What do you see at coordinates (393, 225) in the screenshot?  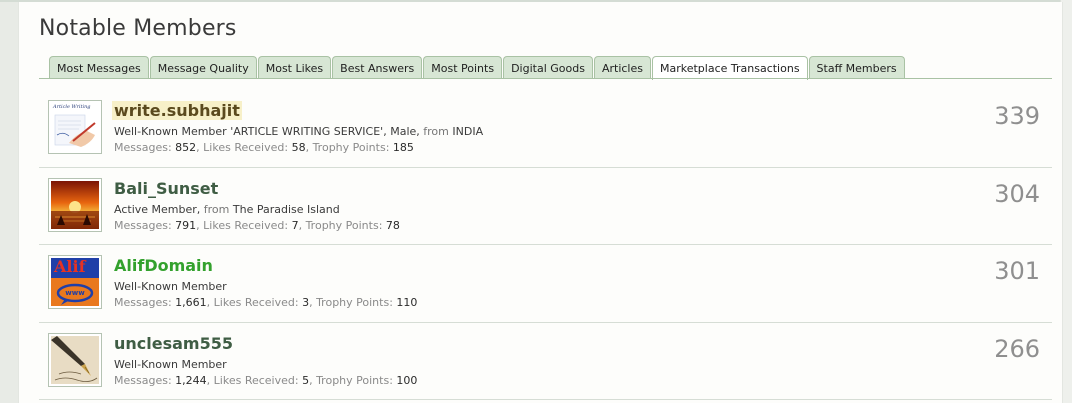 I see `points-count: 78` at bounding box center [393, 225].